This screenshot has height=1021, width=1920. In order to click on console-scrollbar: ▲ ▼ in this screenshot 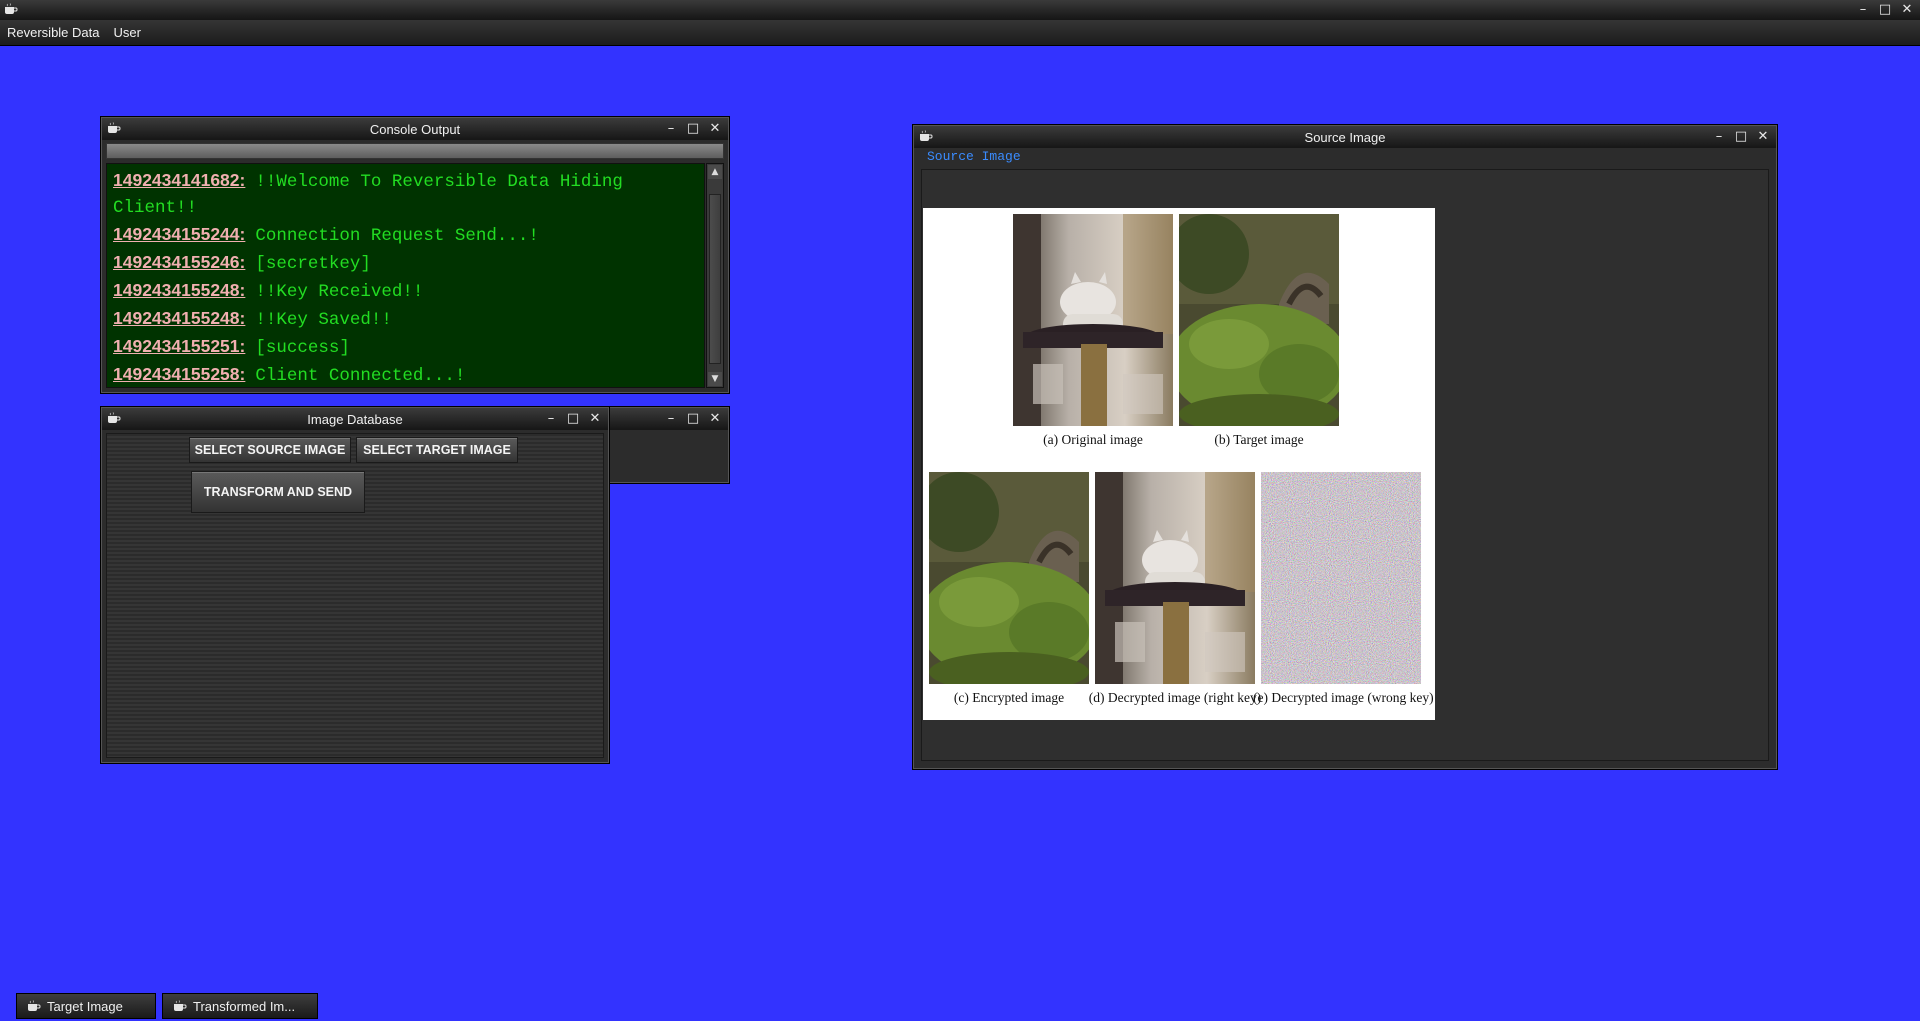, I will do `click(715, 275)`.